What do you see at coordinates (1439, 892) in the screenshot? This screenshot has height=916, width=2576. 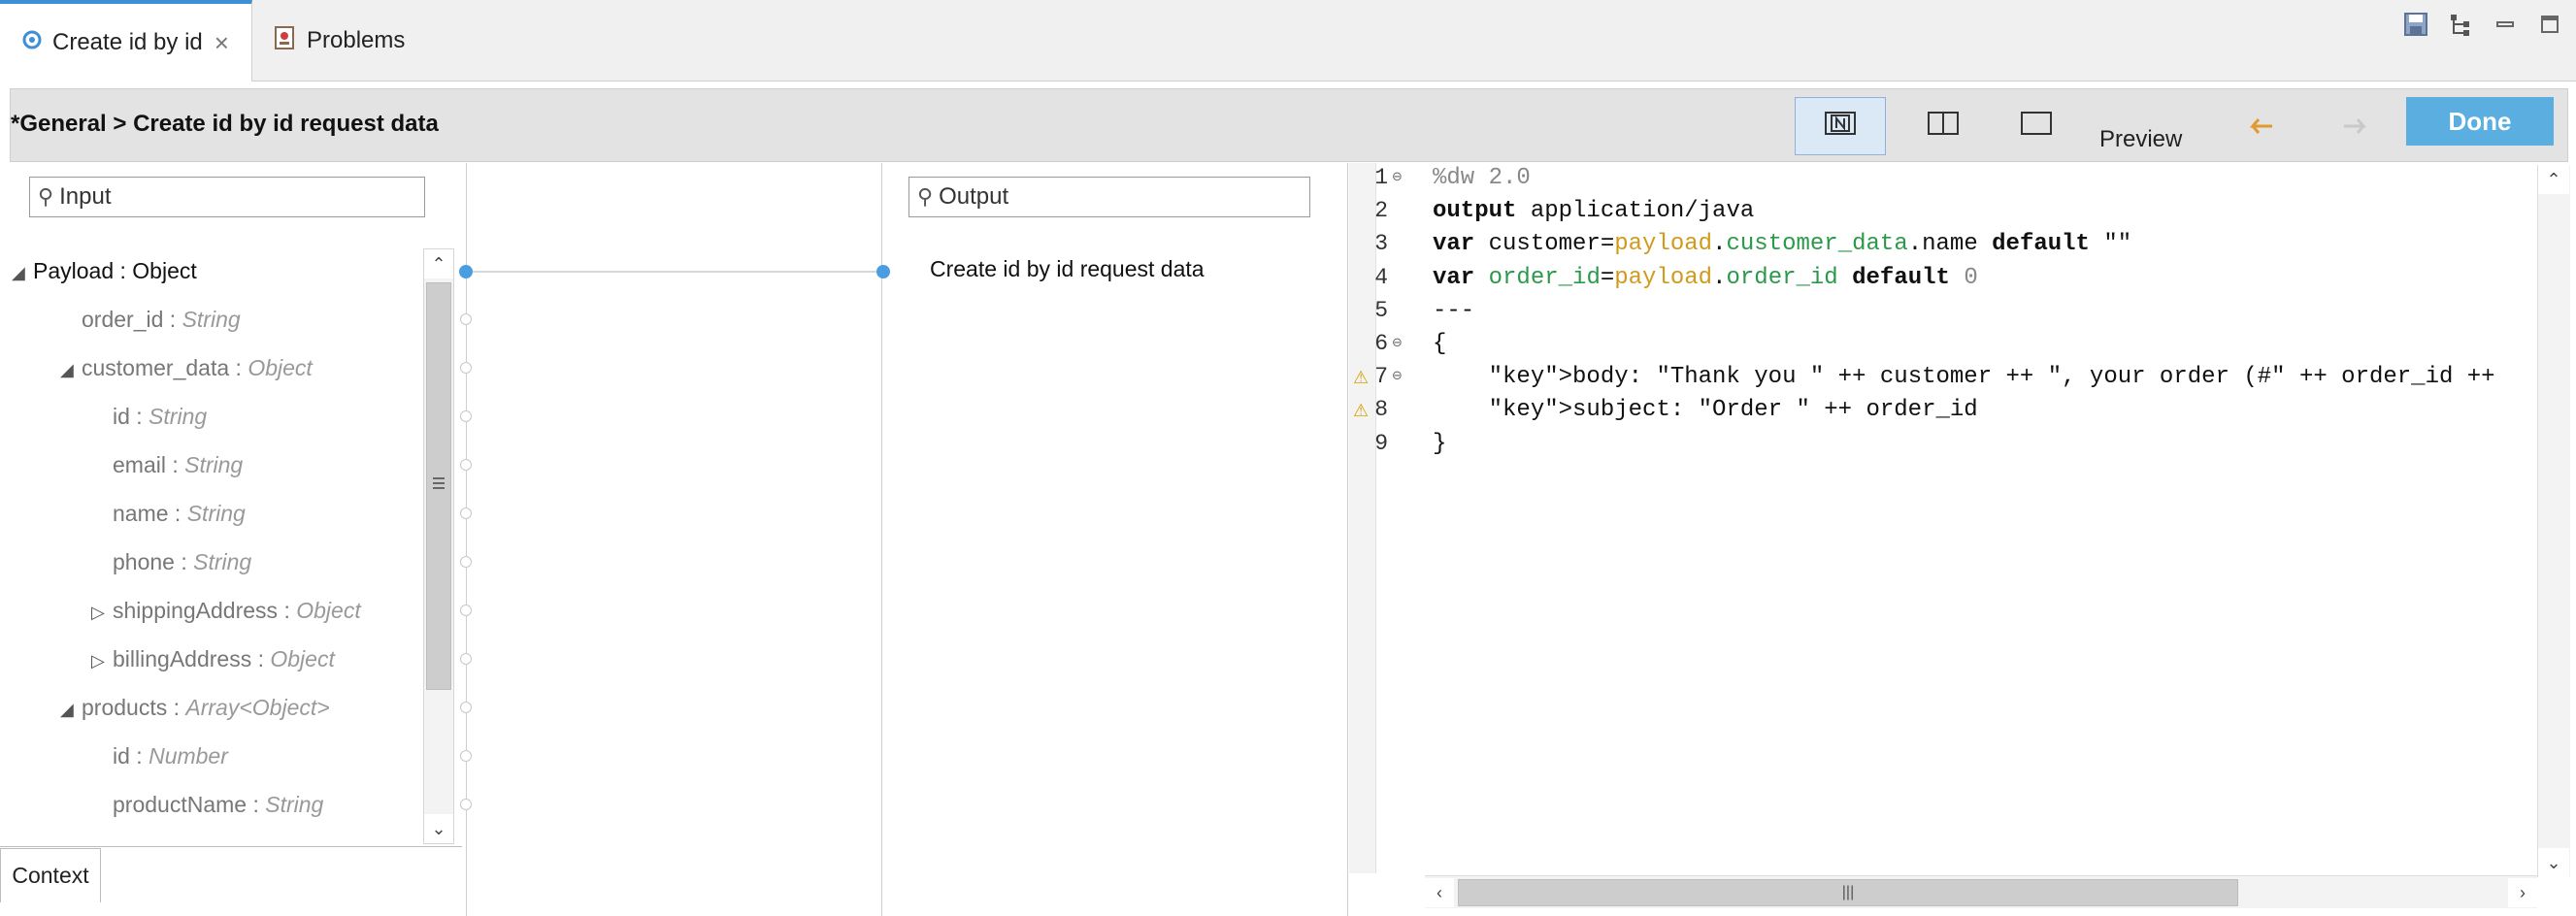 I see `scroll-left-icon: ‹` at bounding box center [1439, 892].